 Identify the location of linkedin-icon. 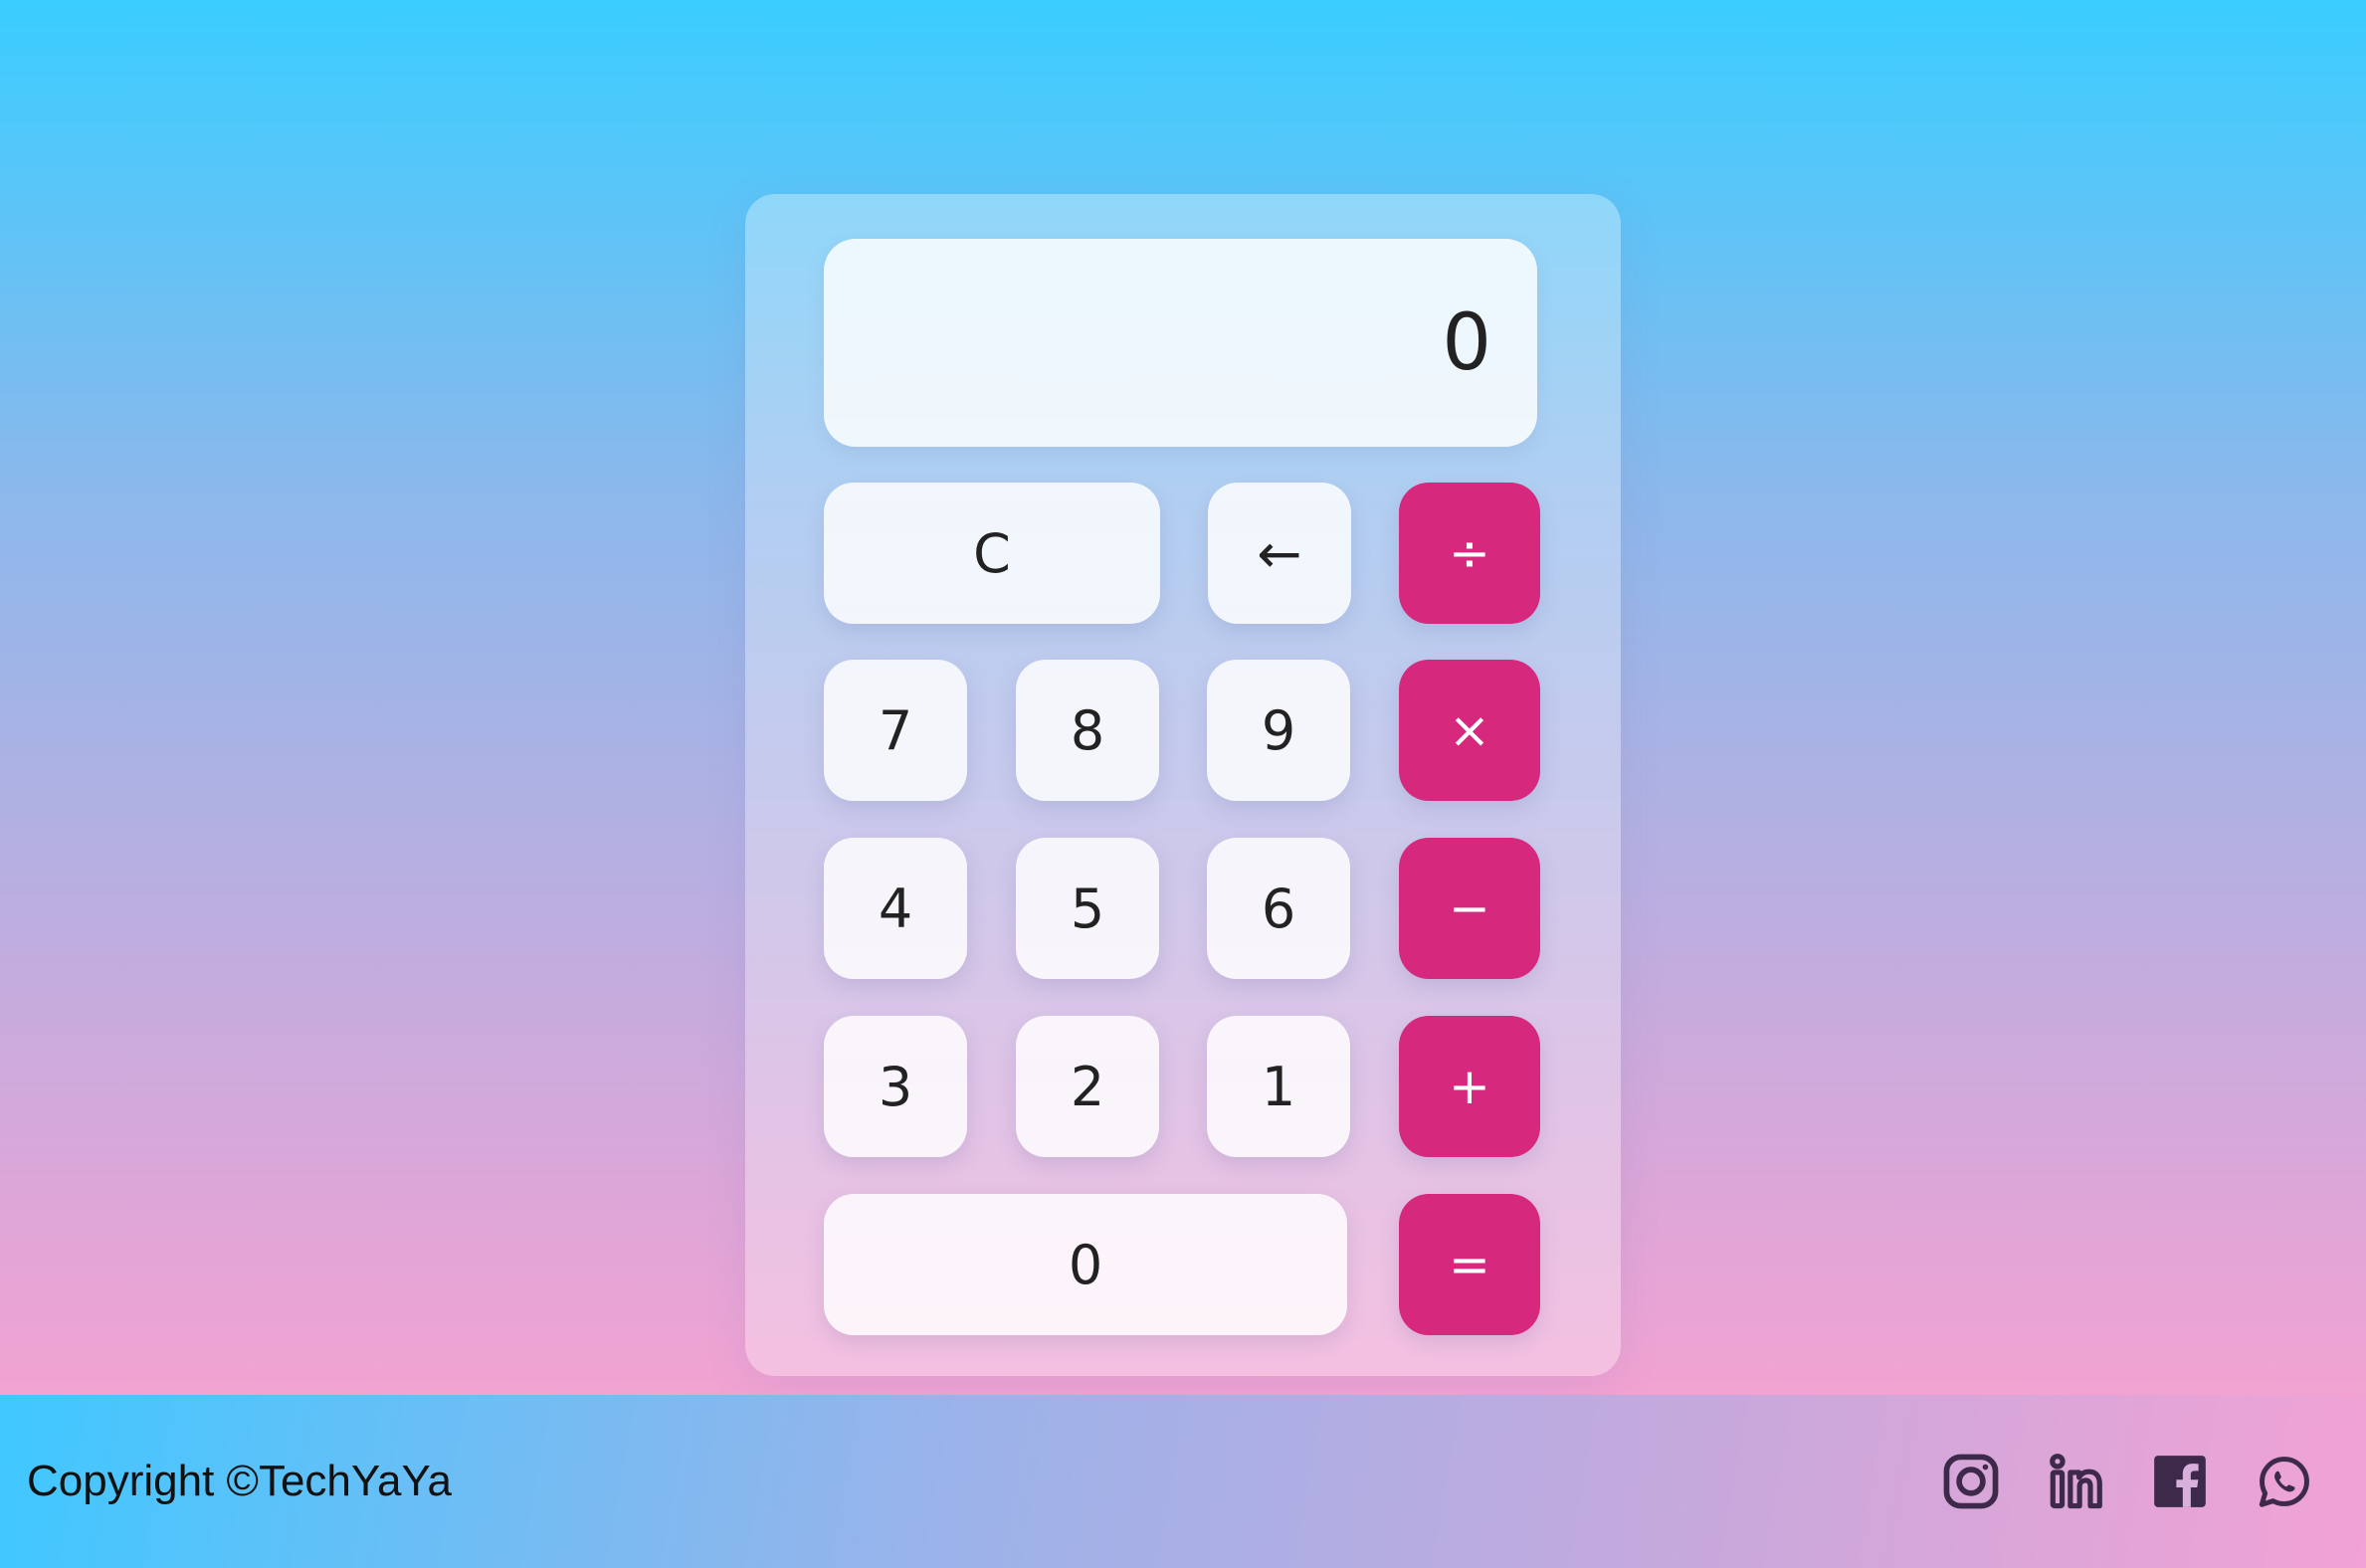
(2075, 1481).